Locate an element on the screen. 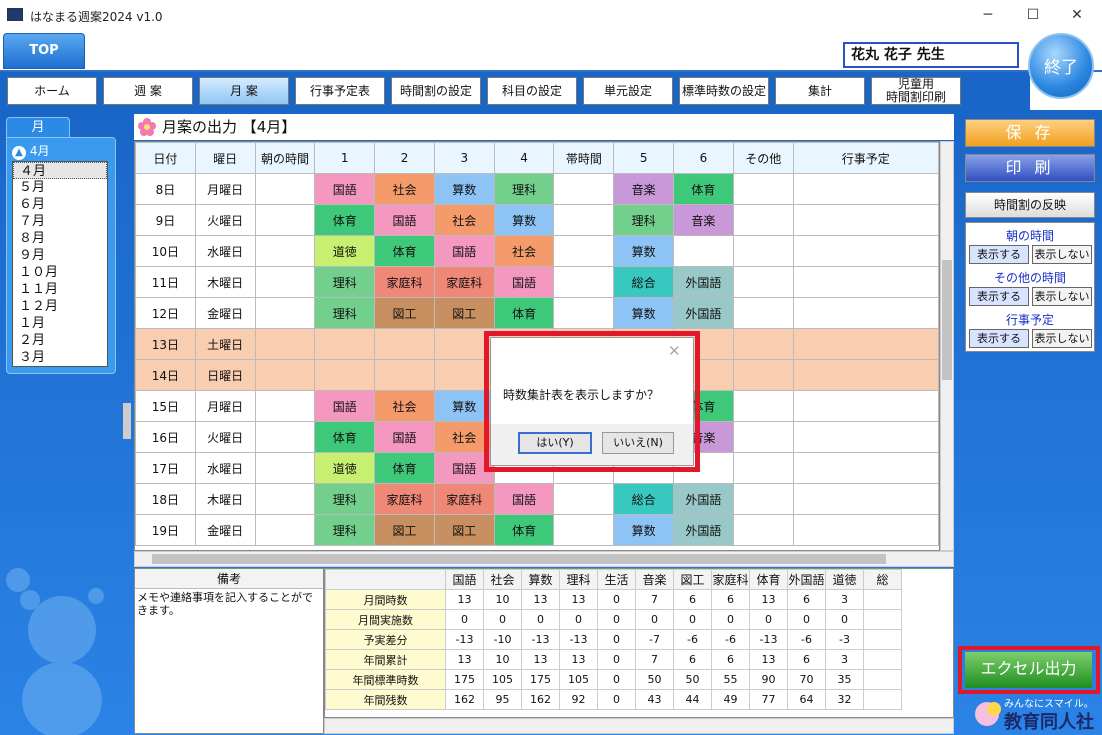  date-cell: 17日 is located at coordinates (165, 468).